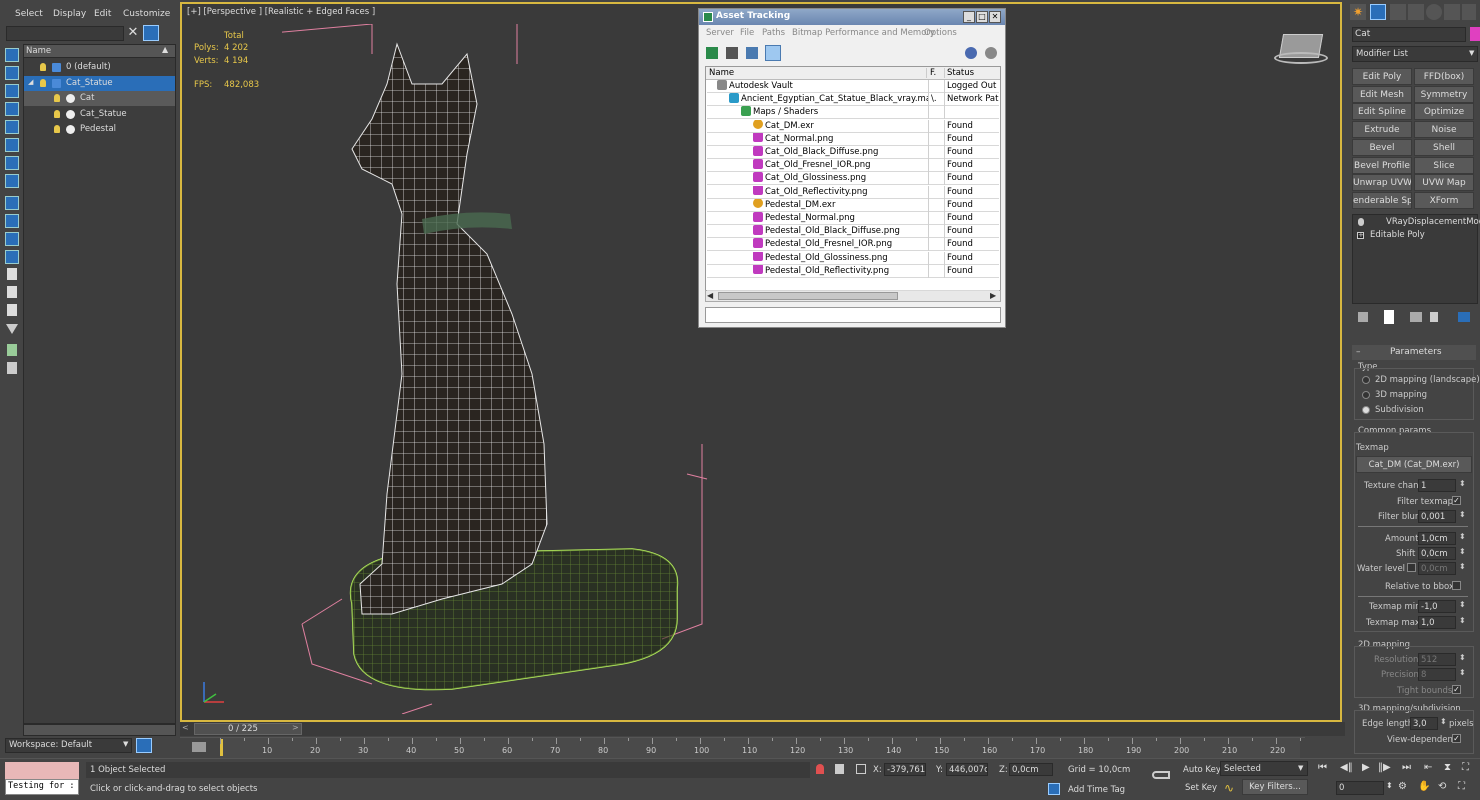 This screenshot has height=800, width=1480. What do you see at coordinates (1444, 94) in the screenshot?
I see `modifier-button: Symmetry` at bounding box center [1444, 94].